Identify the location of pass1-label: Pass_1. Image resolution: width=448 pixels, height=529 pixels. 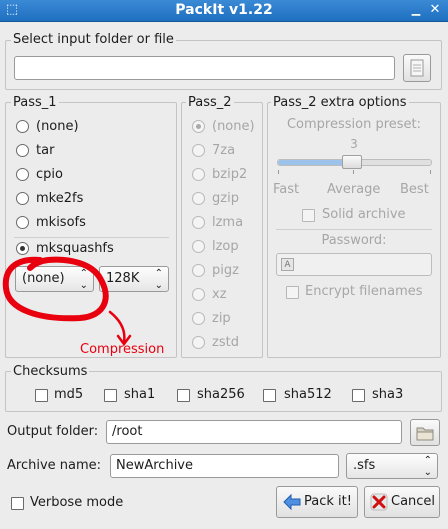
(35, 102).